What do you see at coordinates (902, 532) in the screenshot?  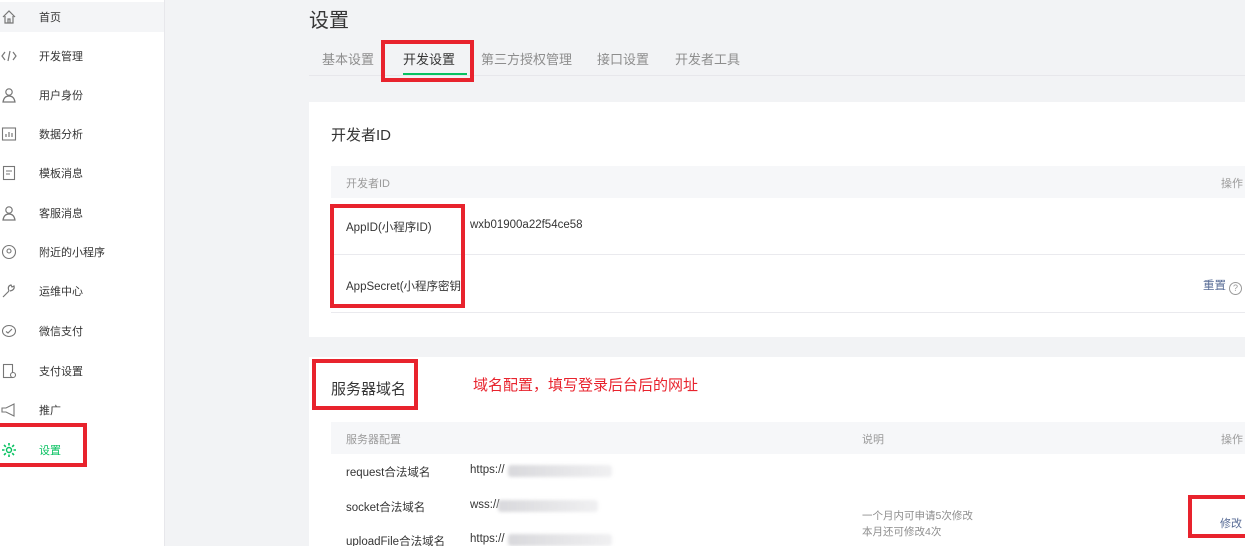 I see `modify-remaining-text: 本月还可修改4次` at bounding box center [902, 532].